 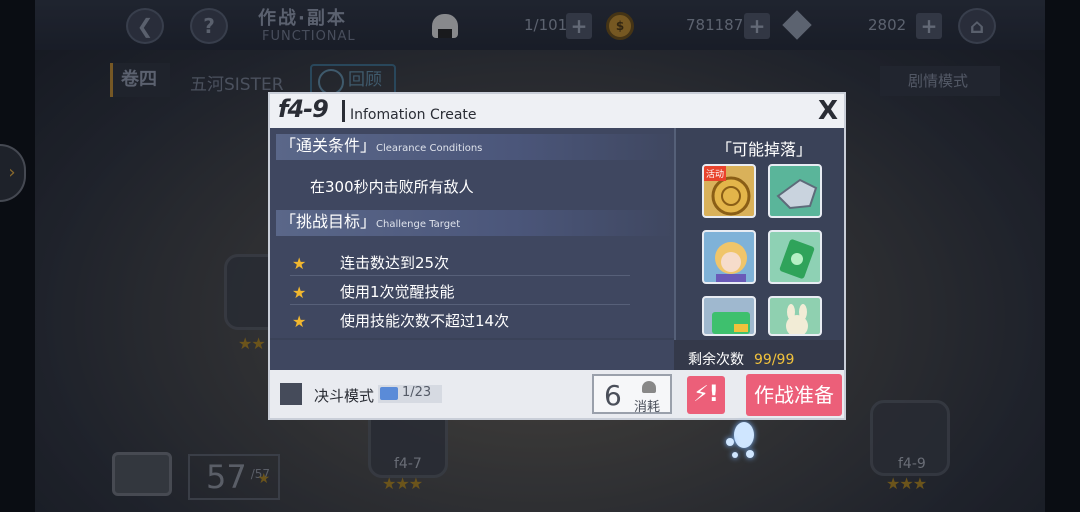 What do you see at coordinates (343, 111) in the screenshot?
I see `header-divider` at bounding box center [343, 111].